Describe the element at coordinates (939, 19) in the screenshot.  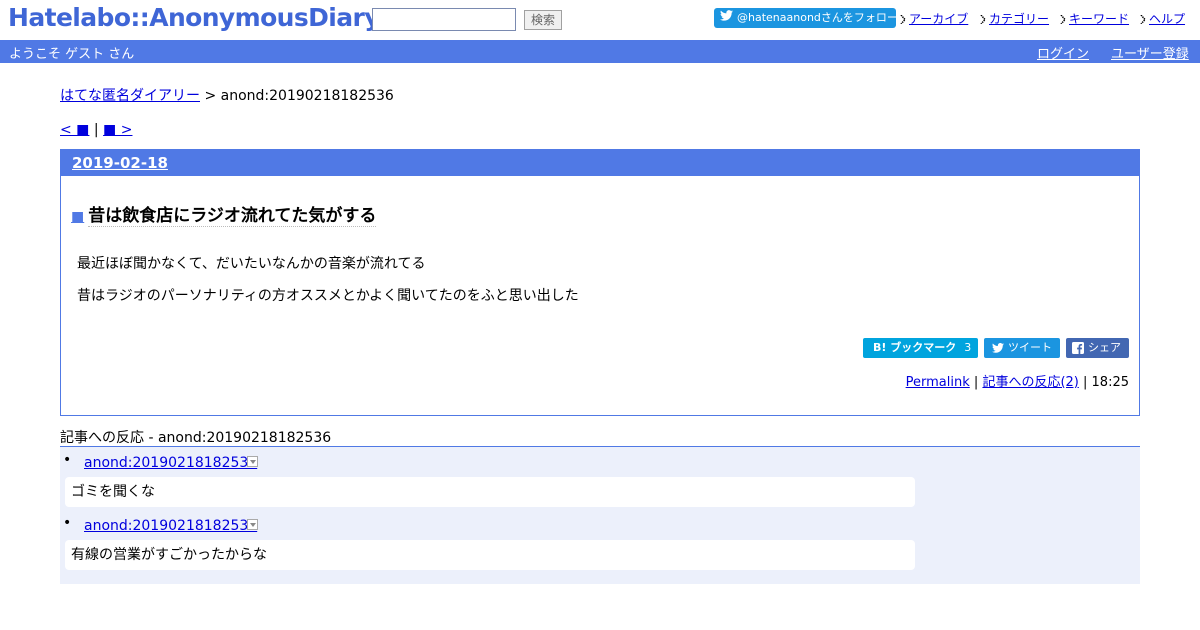
I see `nav-archive-label: アーカイブ` at that location.